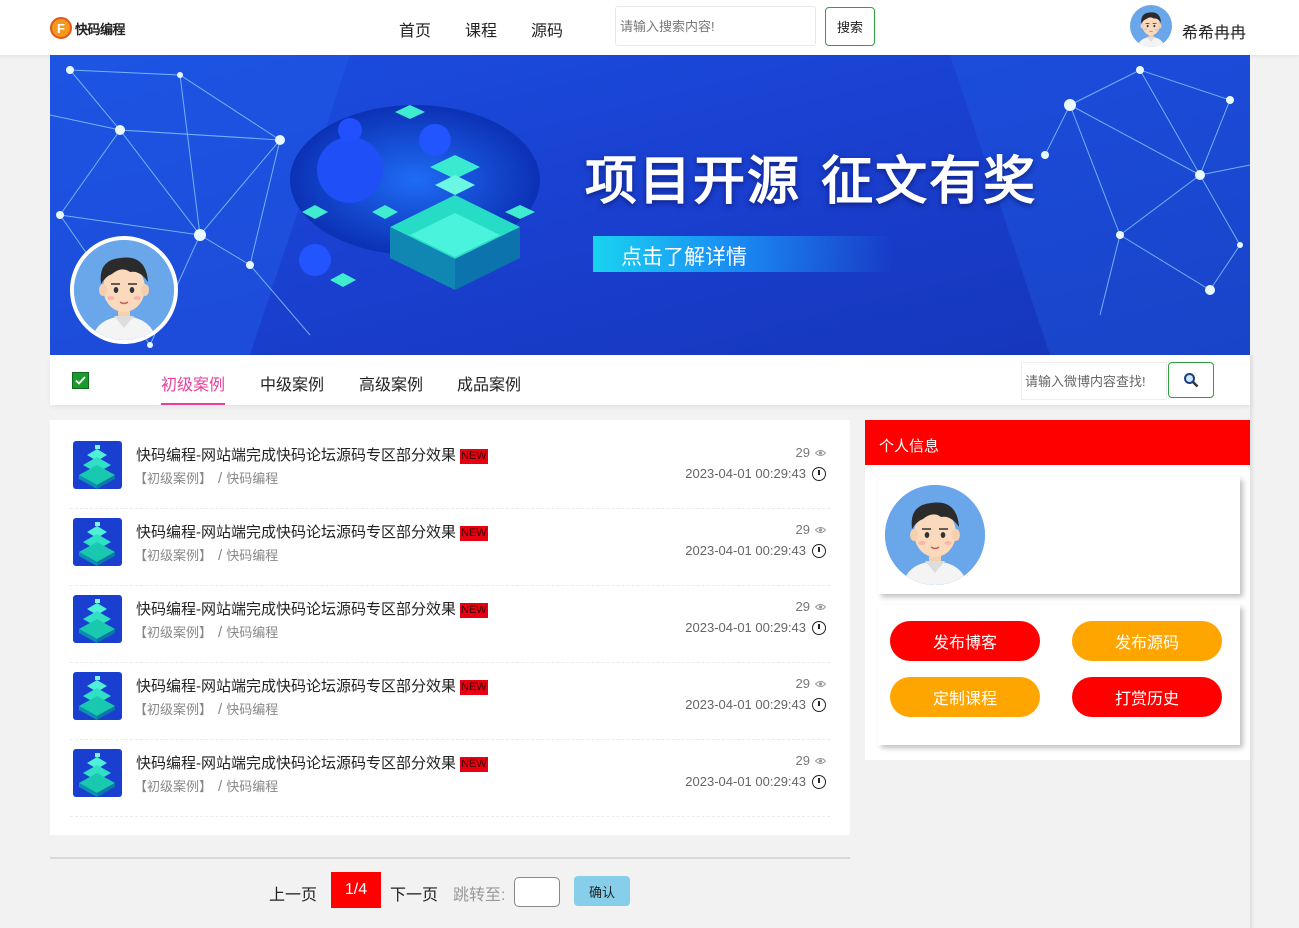 This screenshot has height=928, width=1299. What do you see at coordinates (1214, 31) in the screenshot?
I see `user-name: 希希冉冉` at bounding box center [1214, 31].